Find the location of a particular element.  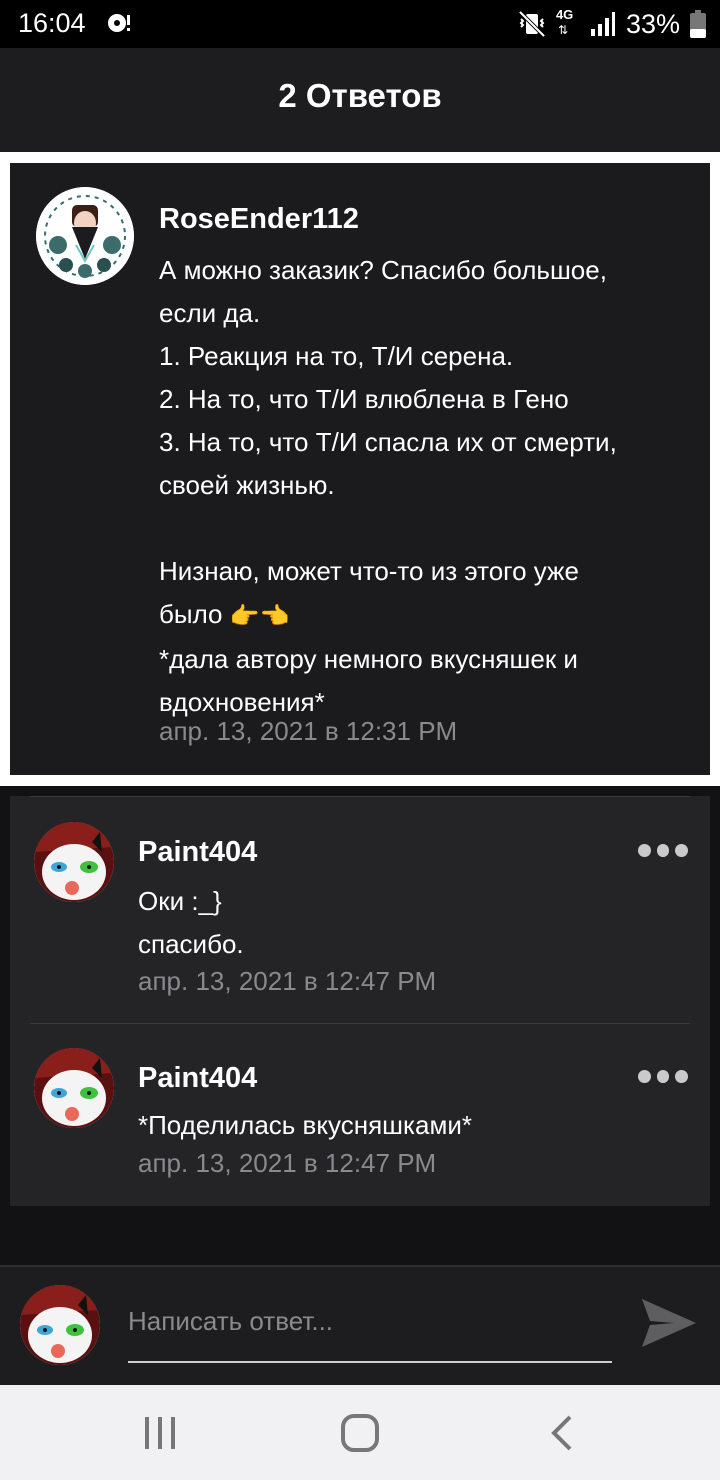

comment-author: RoseEnder112 is located at coordinates (259, 219).